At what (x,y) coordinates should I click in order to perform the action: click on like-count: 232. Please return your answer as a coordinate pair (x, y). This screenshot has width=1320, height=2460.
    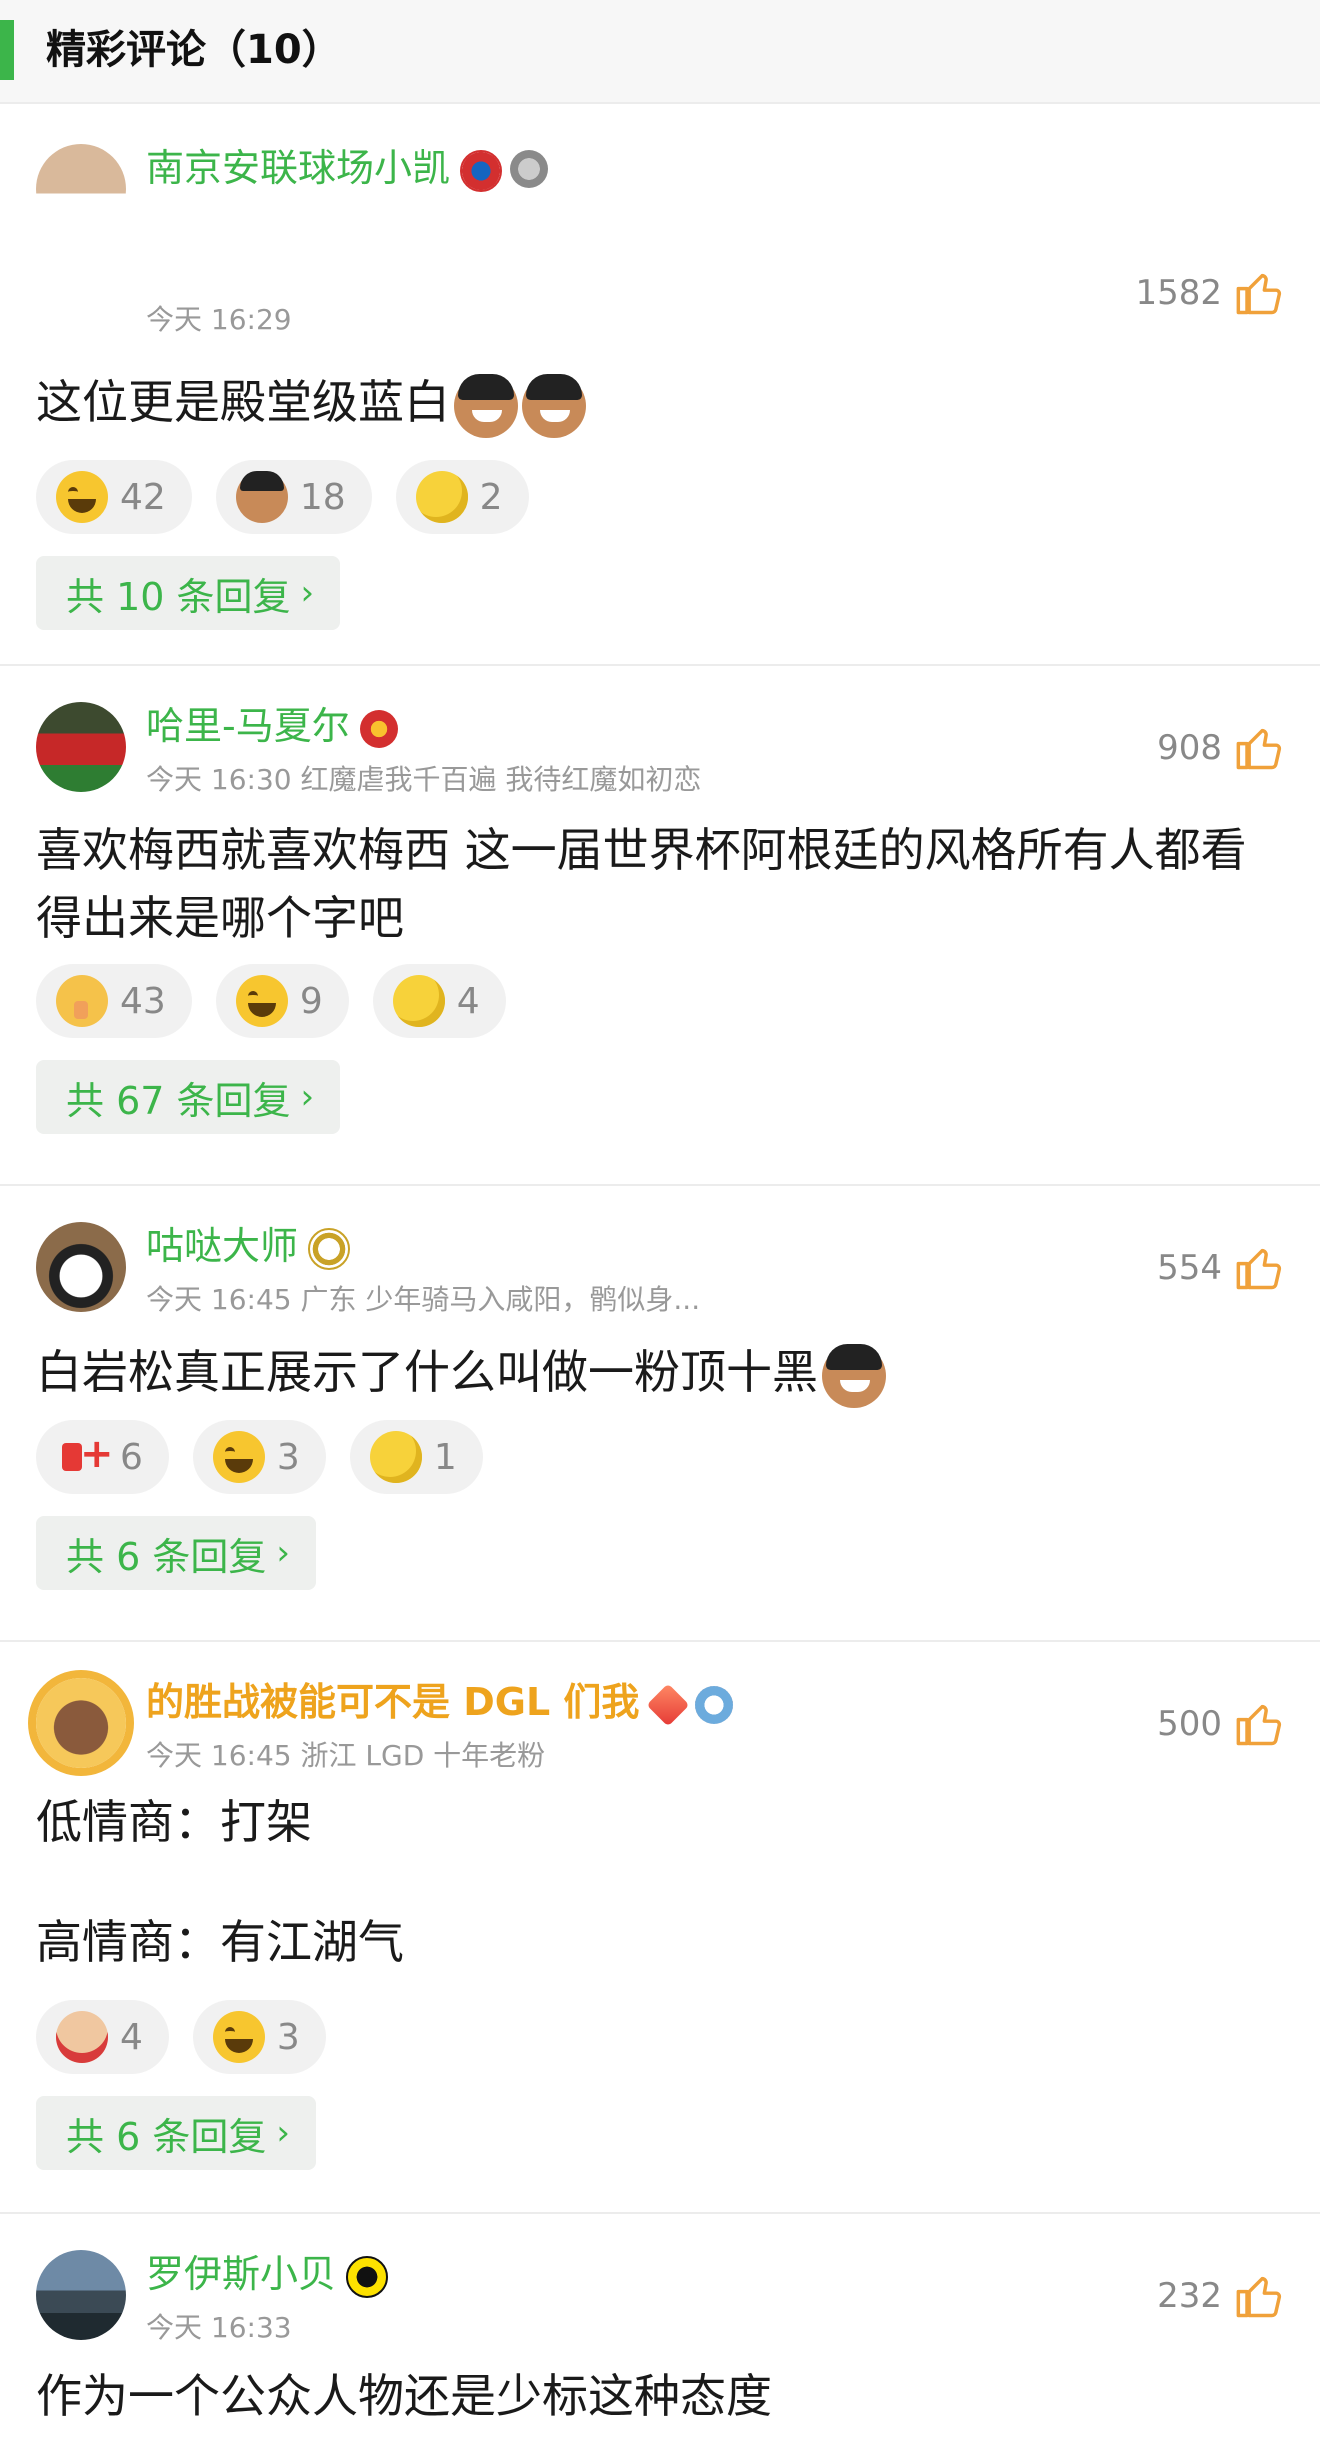
    Looking at the image, I should click on (1189, 2296).